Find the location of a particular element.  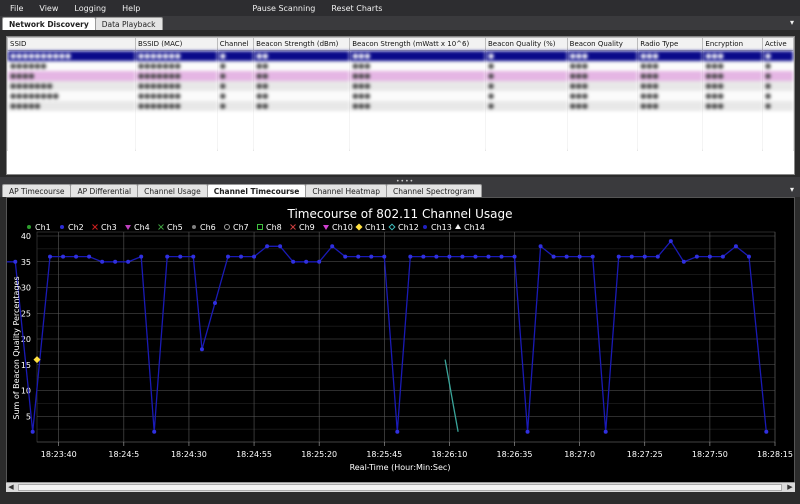

tab-ap-differential: AP Differential is located at coordinates (104, 190).